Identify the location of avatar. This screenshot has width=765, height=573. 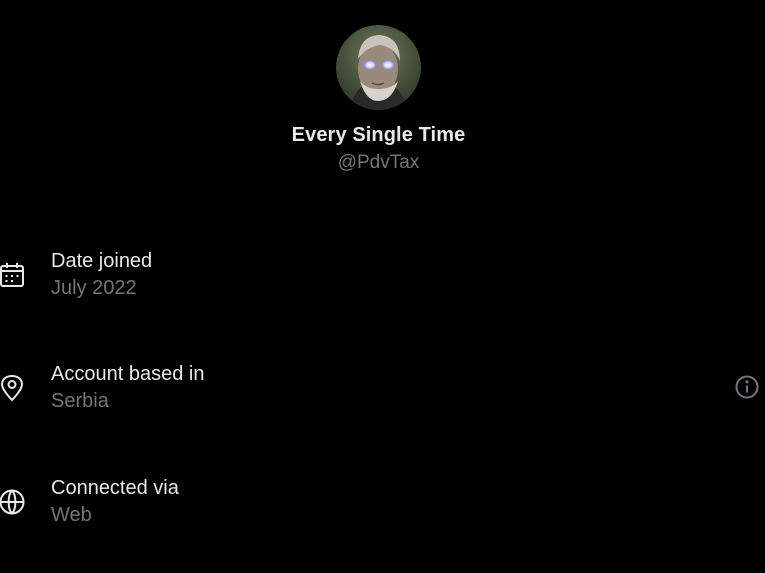
(378, 67).